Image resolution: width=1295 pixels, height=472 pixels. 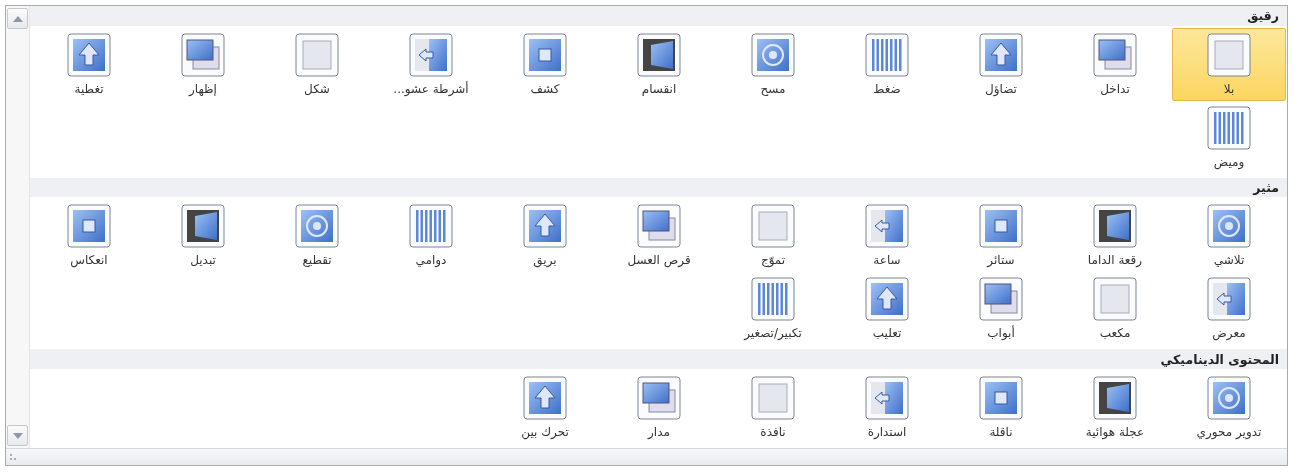 I want to click on transition-option: مكعب, so click(x=1115, y=309).